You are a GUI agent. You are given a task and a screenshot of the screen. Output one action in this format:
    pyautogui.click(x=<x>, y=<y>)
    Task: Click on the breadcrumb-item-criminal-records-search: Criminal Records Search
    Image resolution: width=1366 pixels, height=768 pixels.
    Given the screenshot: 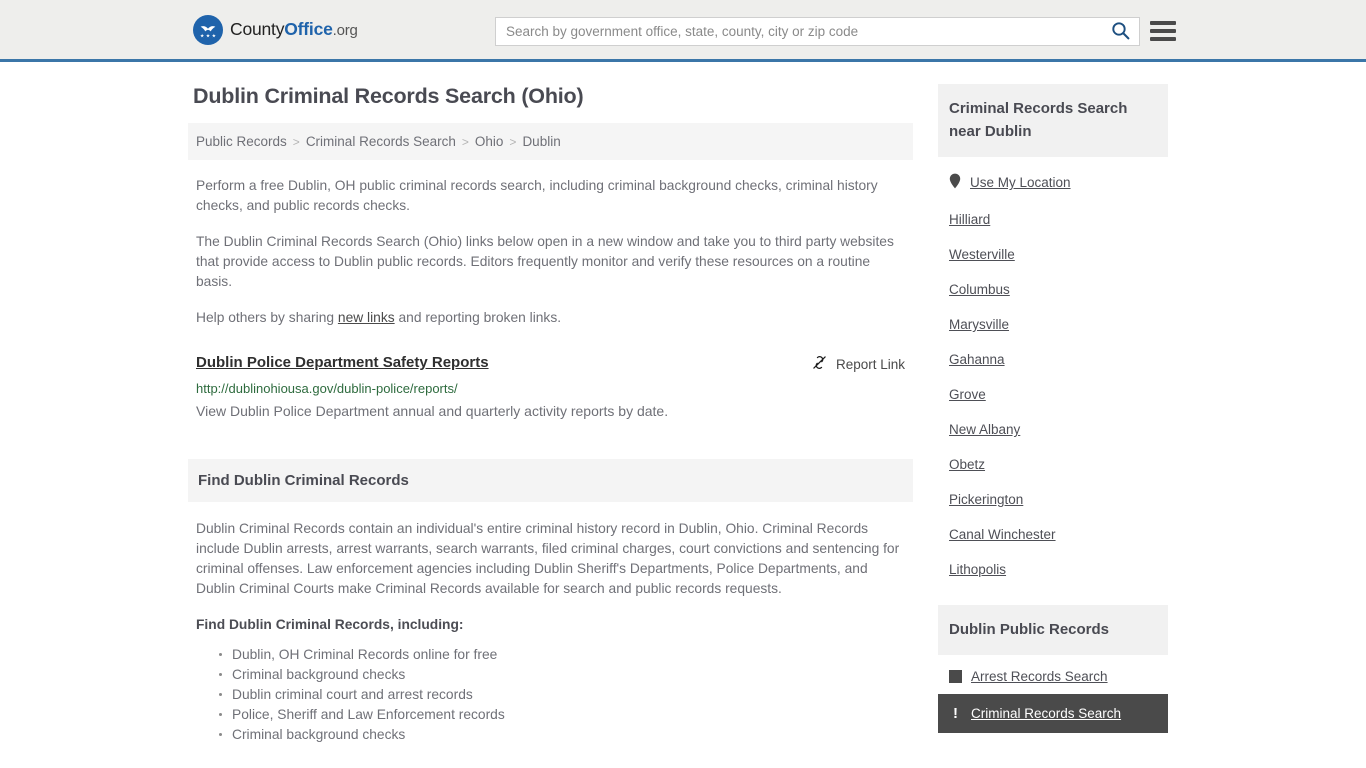 What is the action you would take?
    pyautogui.click(x=381, y=141)
    